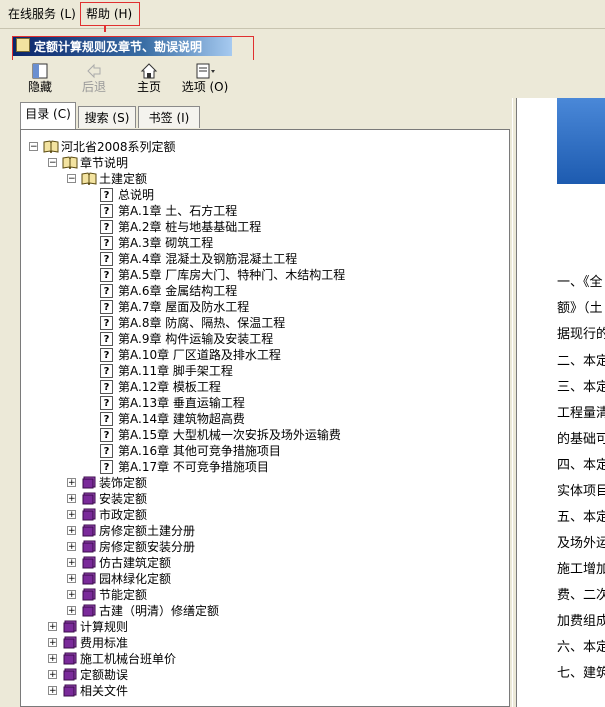 This screenshot has width=605, height=707. I want to click on tree-item-label: 第A.16章 其他可竞争措施项目, so click(199, 451).